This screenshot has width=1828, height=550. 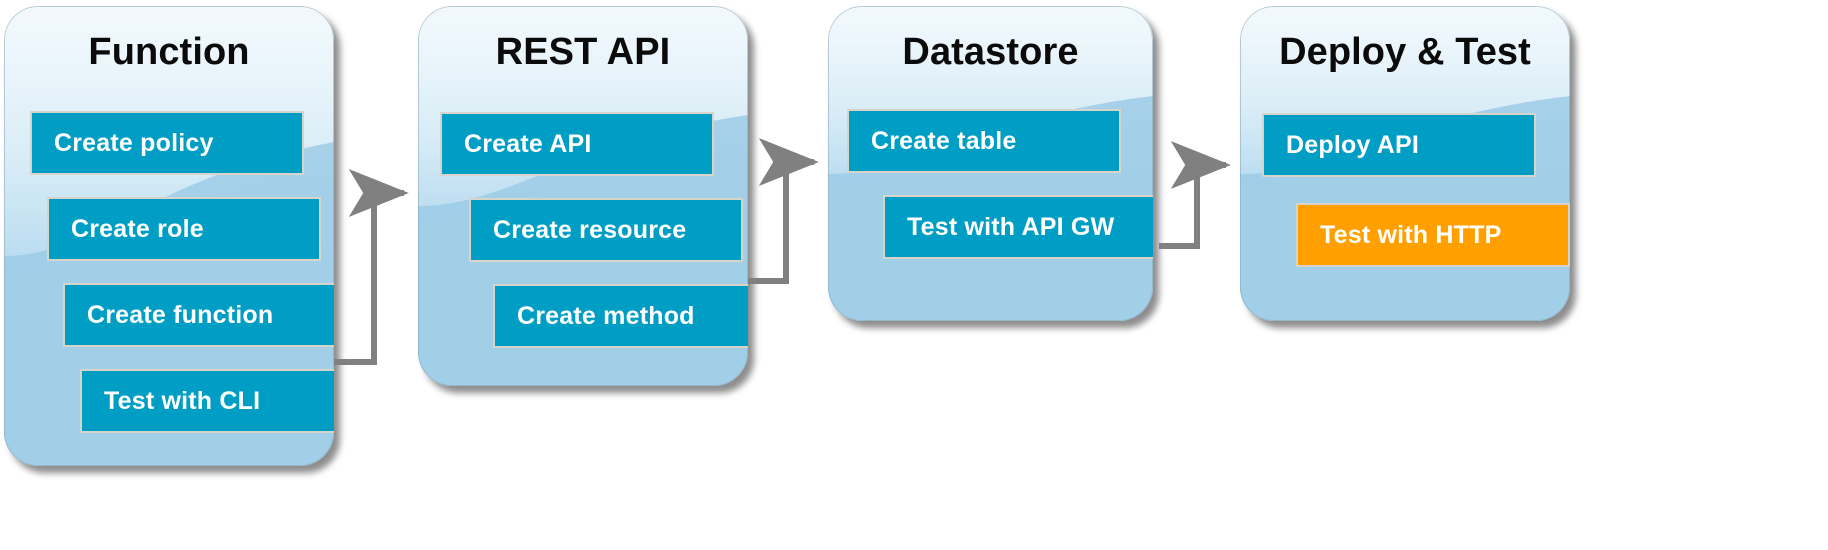 What do you see at coordinates (990, 52) in the screenshot?
I see `panel-title-datastore: Datastore` at bounding box center [990, 52].